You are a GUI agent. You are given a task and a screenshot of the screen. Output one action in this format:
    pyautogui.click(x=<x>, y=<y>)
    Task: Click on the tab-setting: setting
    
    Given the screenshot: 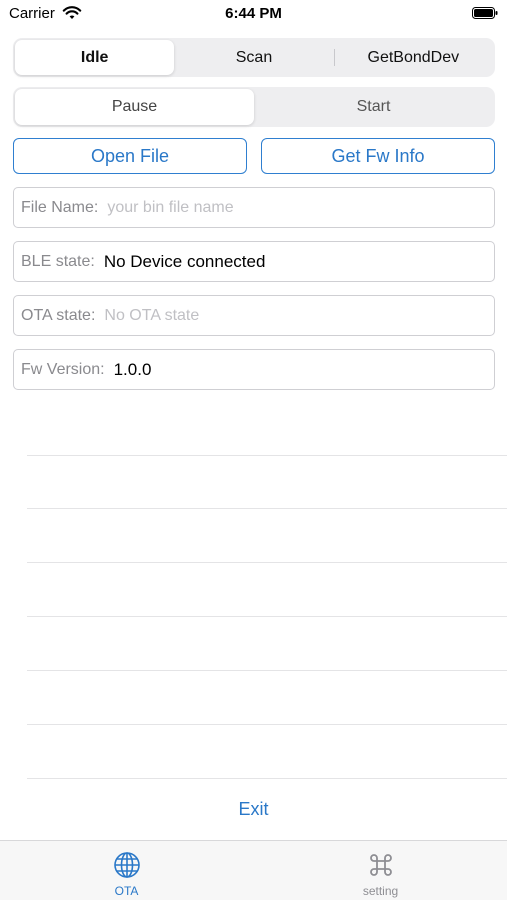 What is the action you would take?
    pyautogui.click(x=380, y=871)
    